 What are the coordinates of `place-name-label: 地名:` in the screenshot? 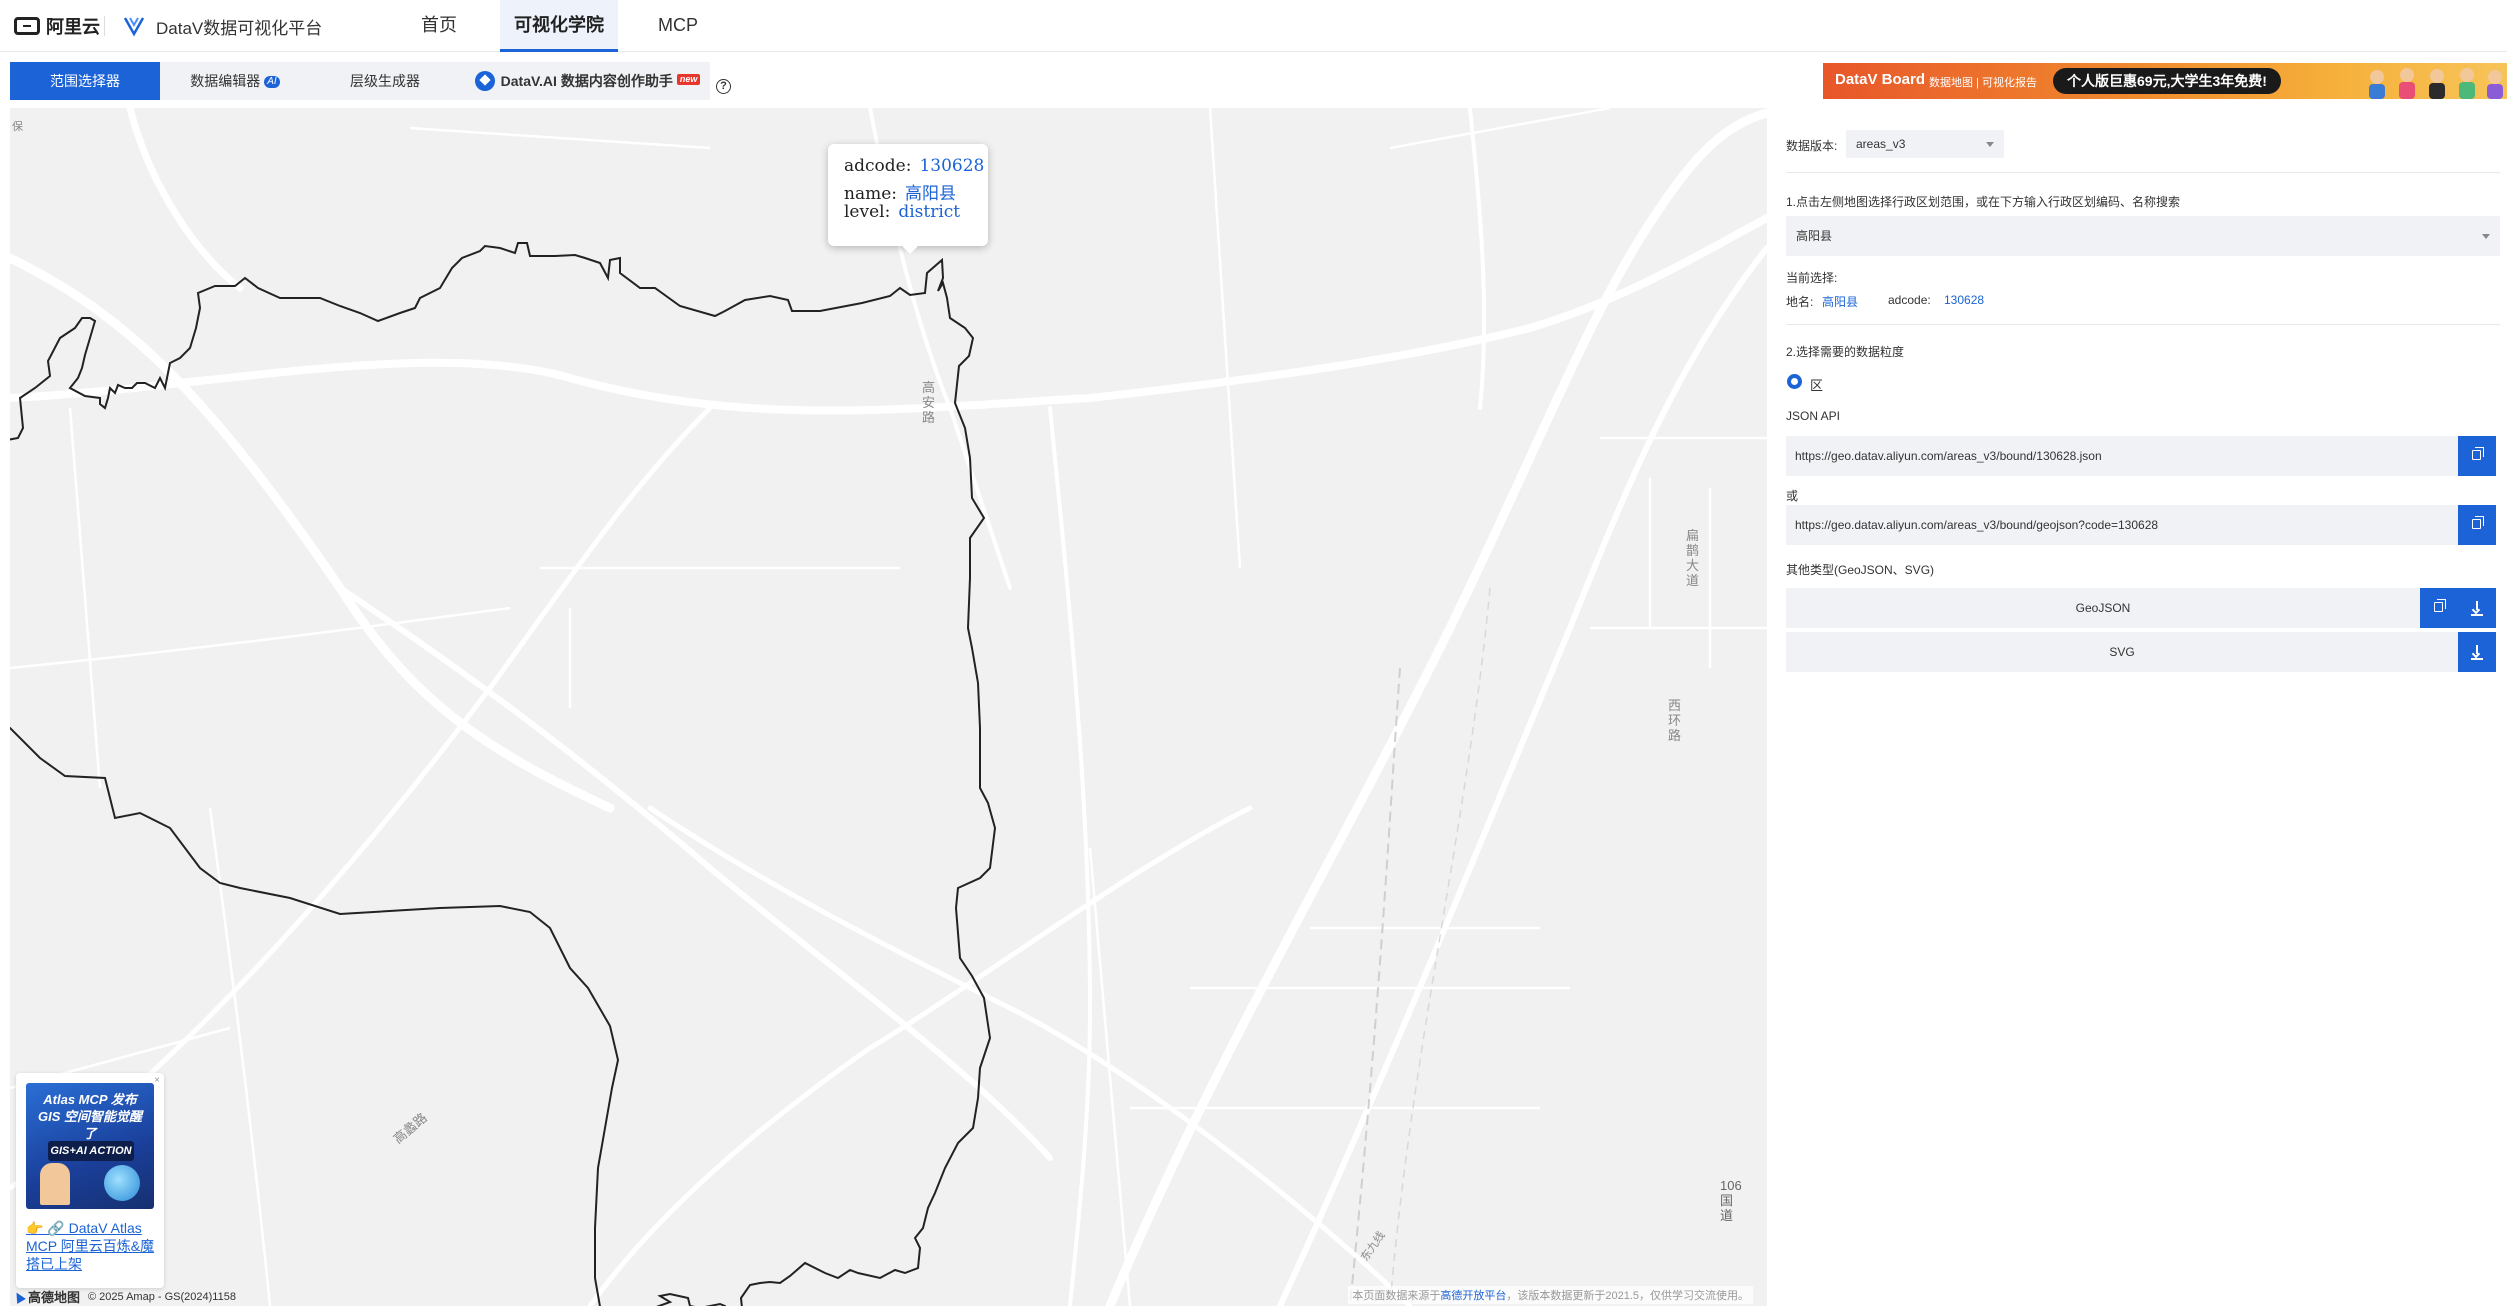 It's located at (1800, 302).